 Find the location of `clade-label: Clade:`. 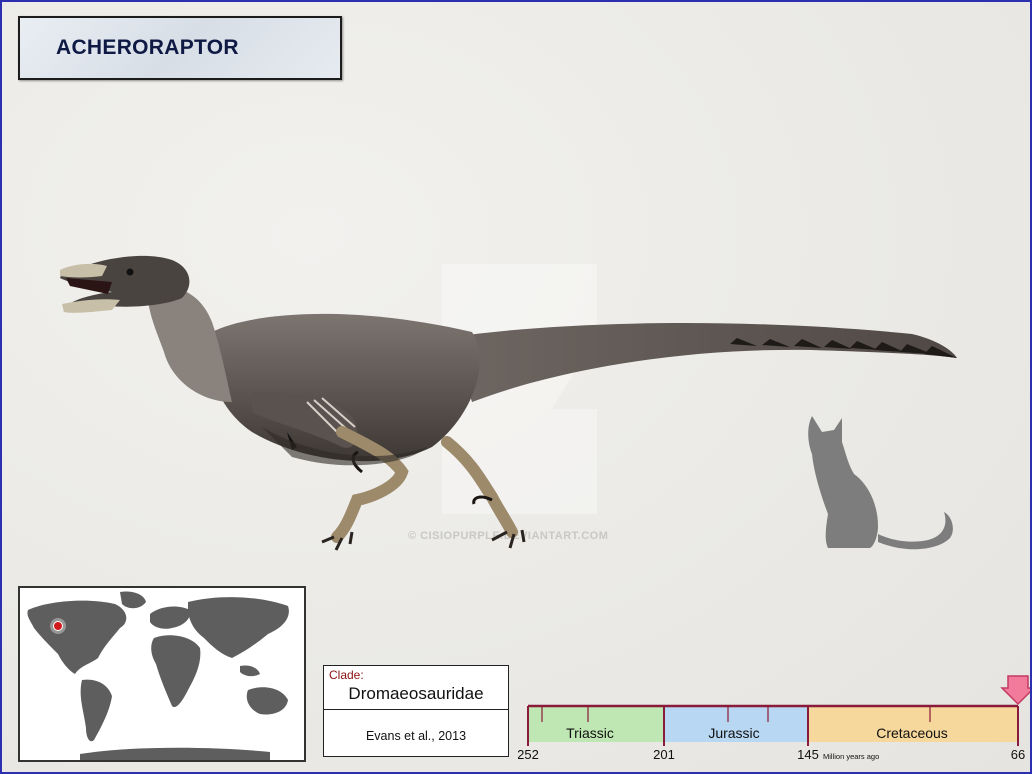

clade-label: Clade: is located at coordinates (346, 675).